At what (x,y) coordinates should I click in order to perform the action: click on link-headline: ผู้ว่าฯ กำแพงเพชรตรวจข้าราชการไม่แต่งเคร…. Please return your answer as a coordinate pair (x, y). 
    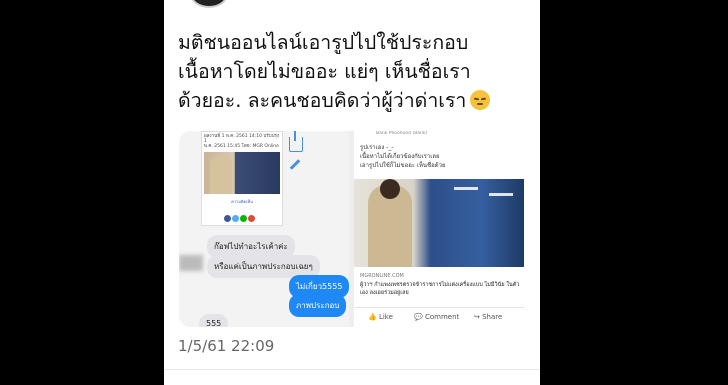
    Looking at the image, I should click on (440, 289).